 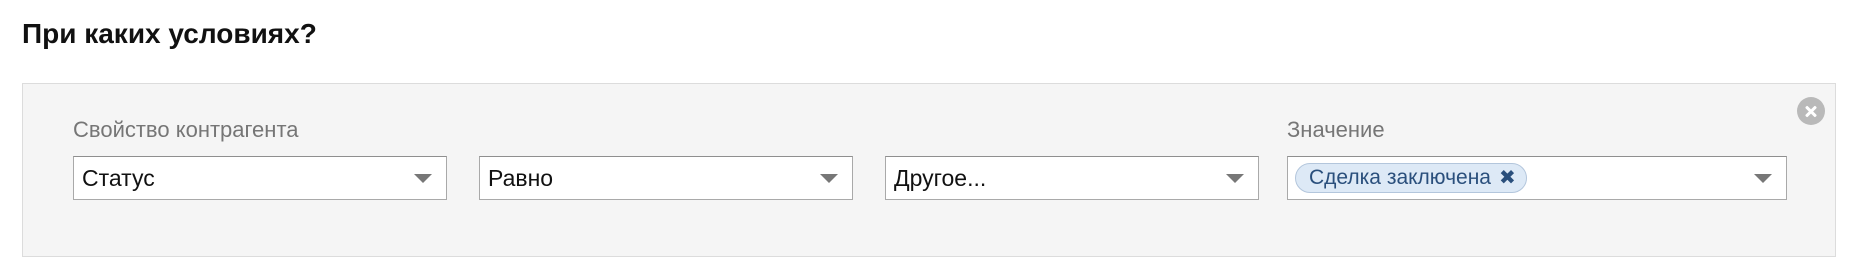 What do you see at coordinates (1336, 129) in the screenshot?
I see `value-label: Значение` at bounding box center [1336, 129].